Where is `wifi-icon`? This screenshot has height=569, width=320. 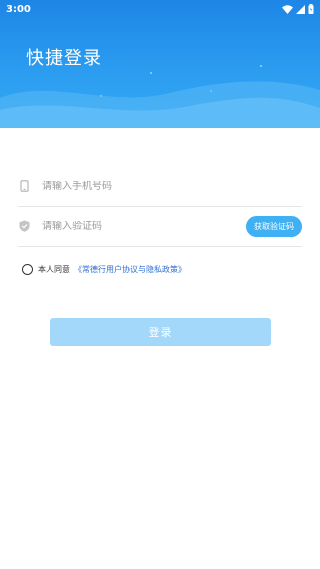 wifi-icon is located at coordinates (287, 9).